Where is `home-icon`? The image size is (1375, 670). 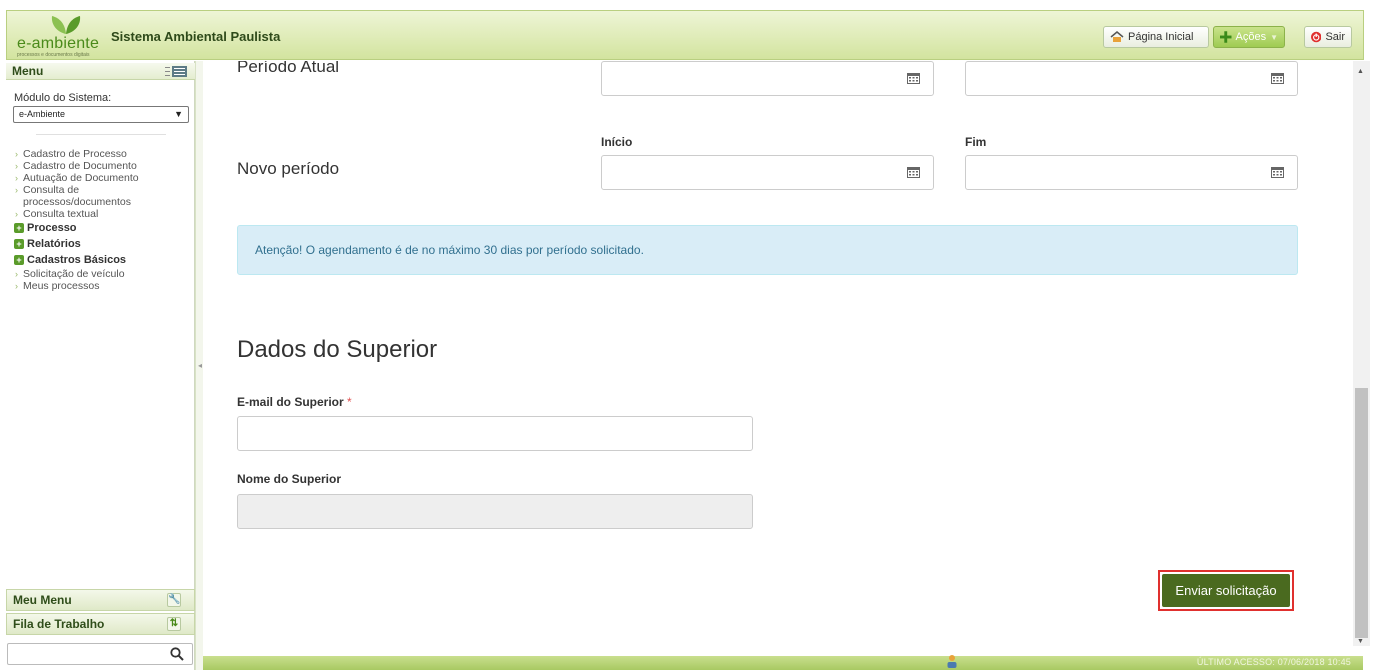 home-icon is located at coordinates (1117, 36).